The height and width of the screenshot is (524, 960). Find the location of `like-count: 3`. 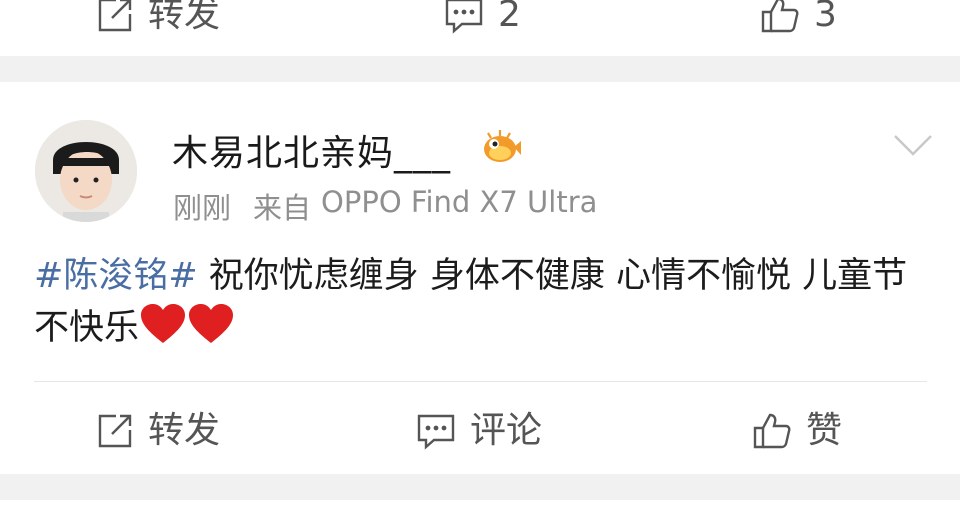

like-count: 3 is located at coordinates (825, 17).